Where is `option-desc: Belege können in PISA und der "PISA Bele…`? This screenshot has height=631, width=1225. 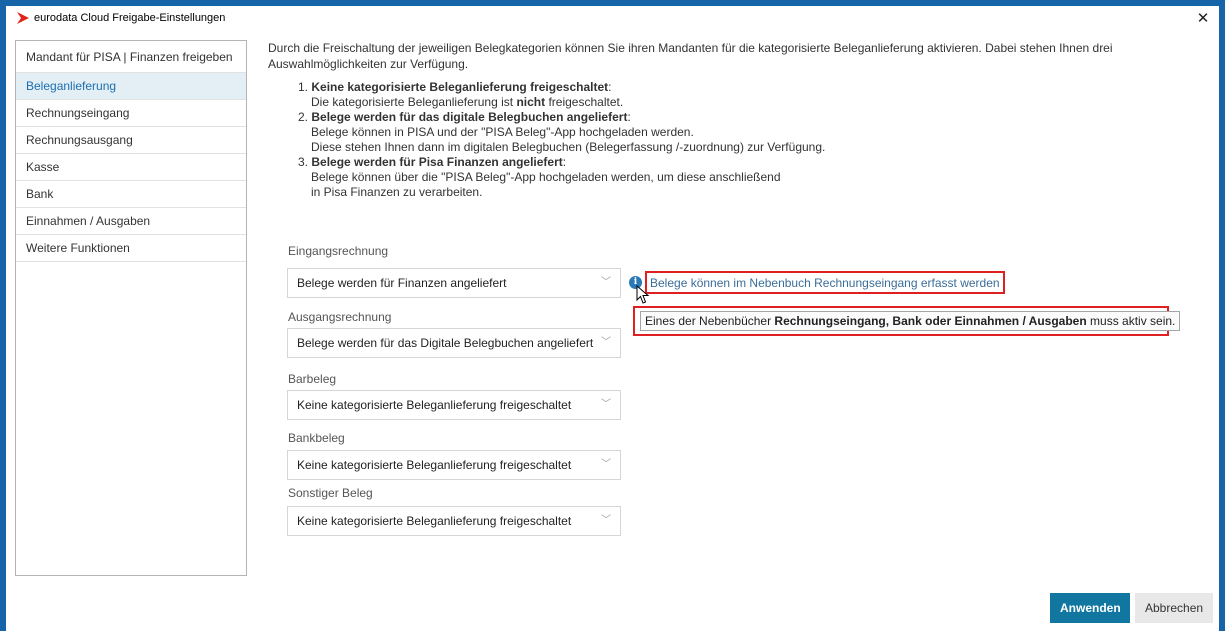
option-desc: Belege können in PISA und der "PISA Bele… is located at coordinates (502, 132).